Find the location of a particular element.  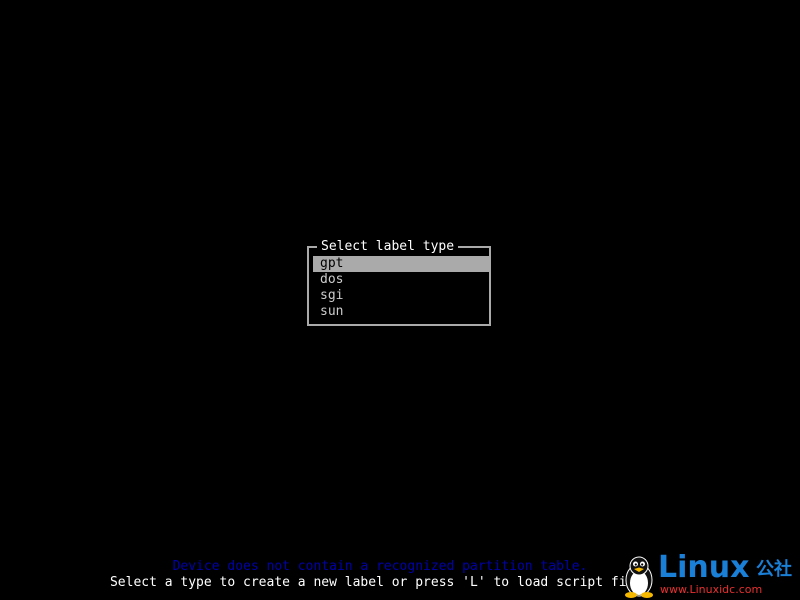

label-type-list: gpt dos sgi sun is located at coordinates (401, 288).